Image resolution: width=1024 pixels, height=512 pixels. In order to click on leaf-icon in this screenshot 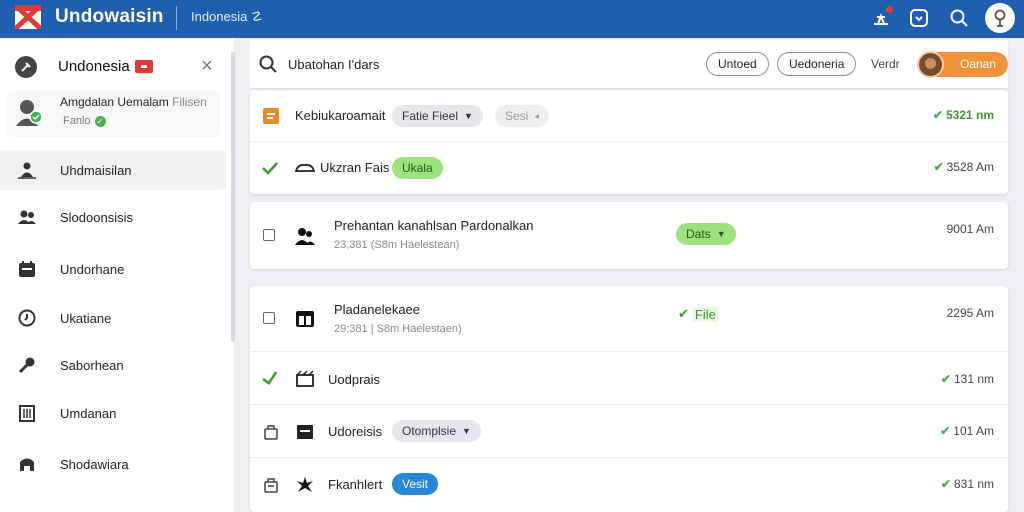, I will do `click(305, 485)`.